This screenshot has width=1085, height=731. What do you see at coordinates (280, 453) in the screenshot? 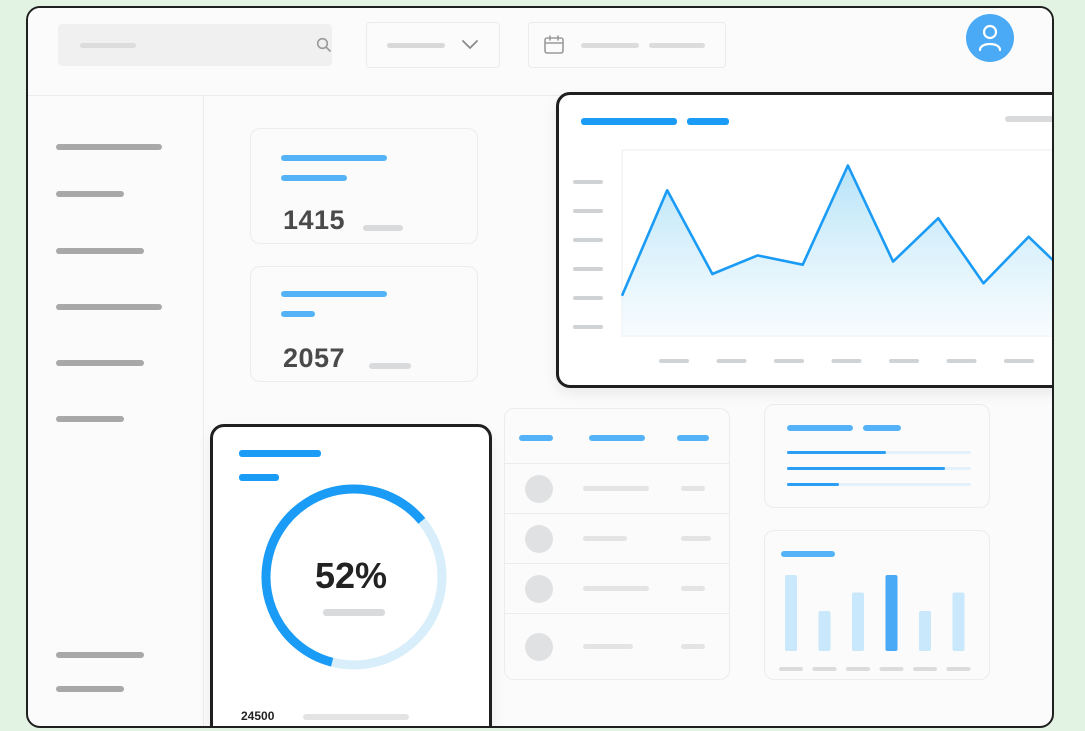
I see `donut-title-placeholder` at bounding box center [280, 453].